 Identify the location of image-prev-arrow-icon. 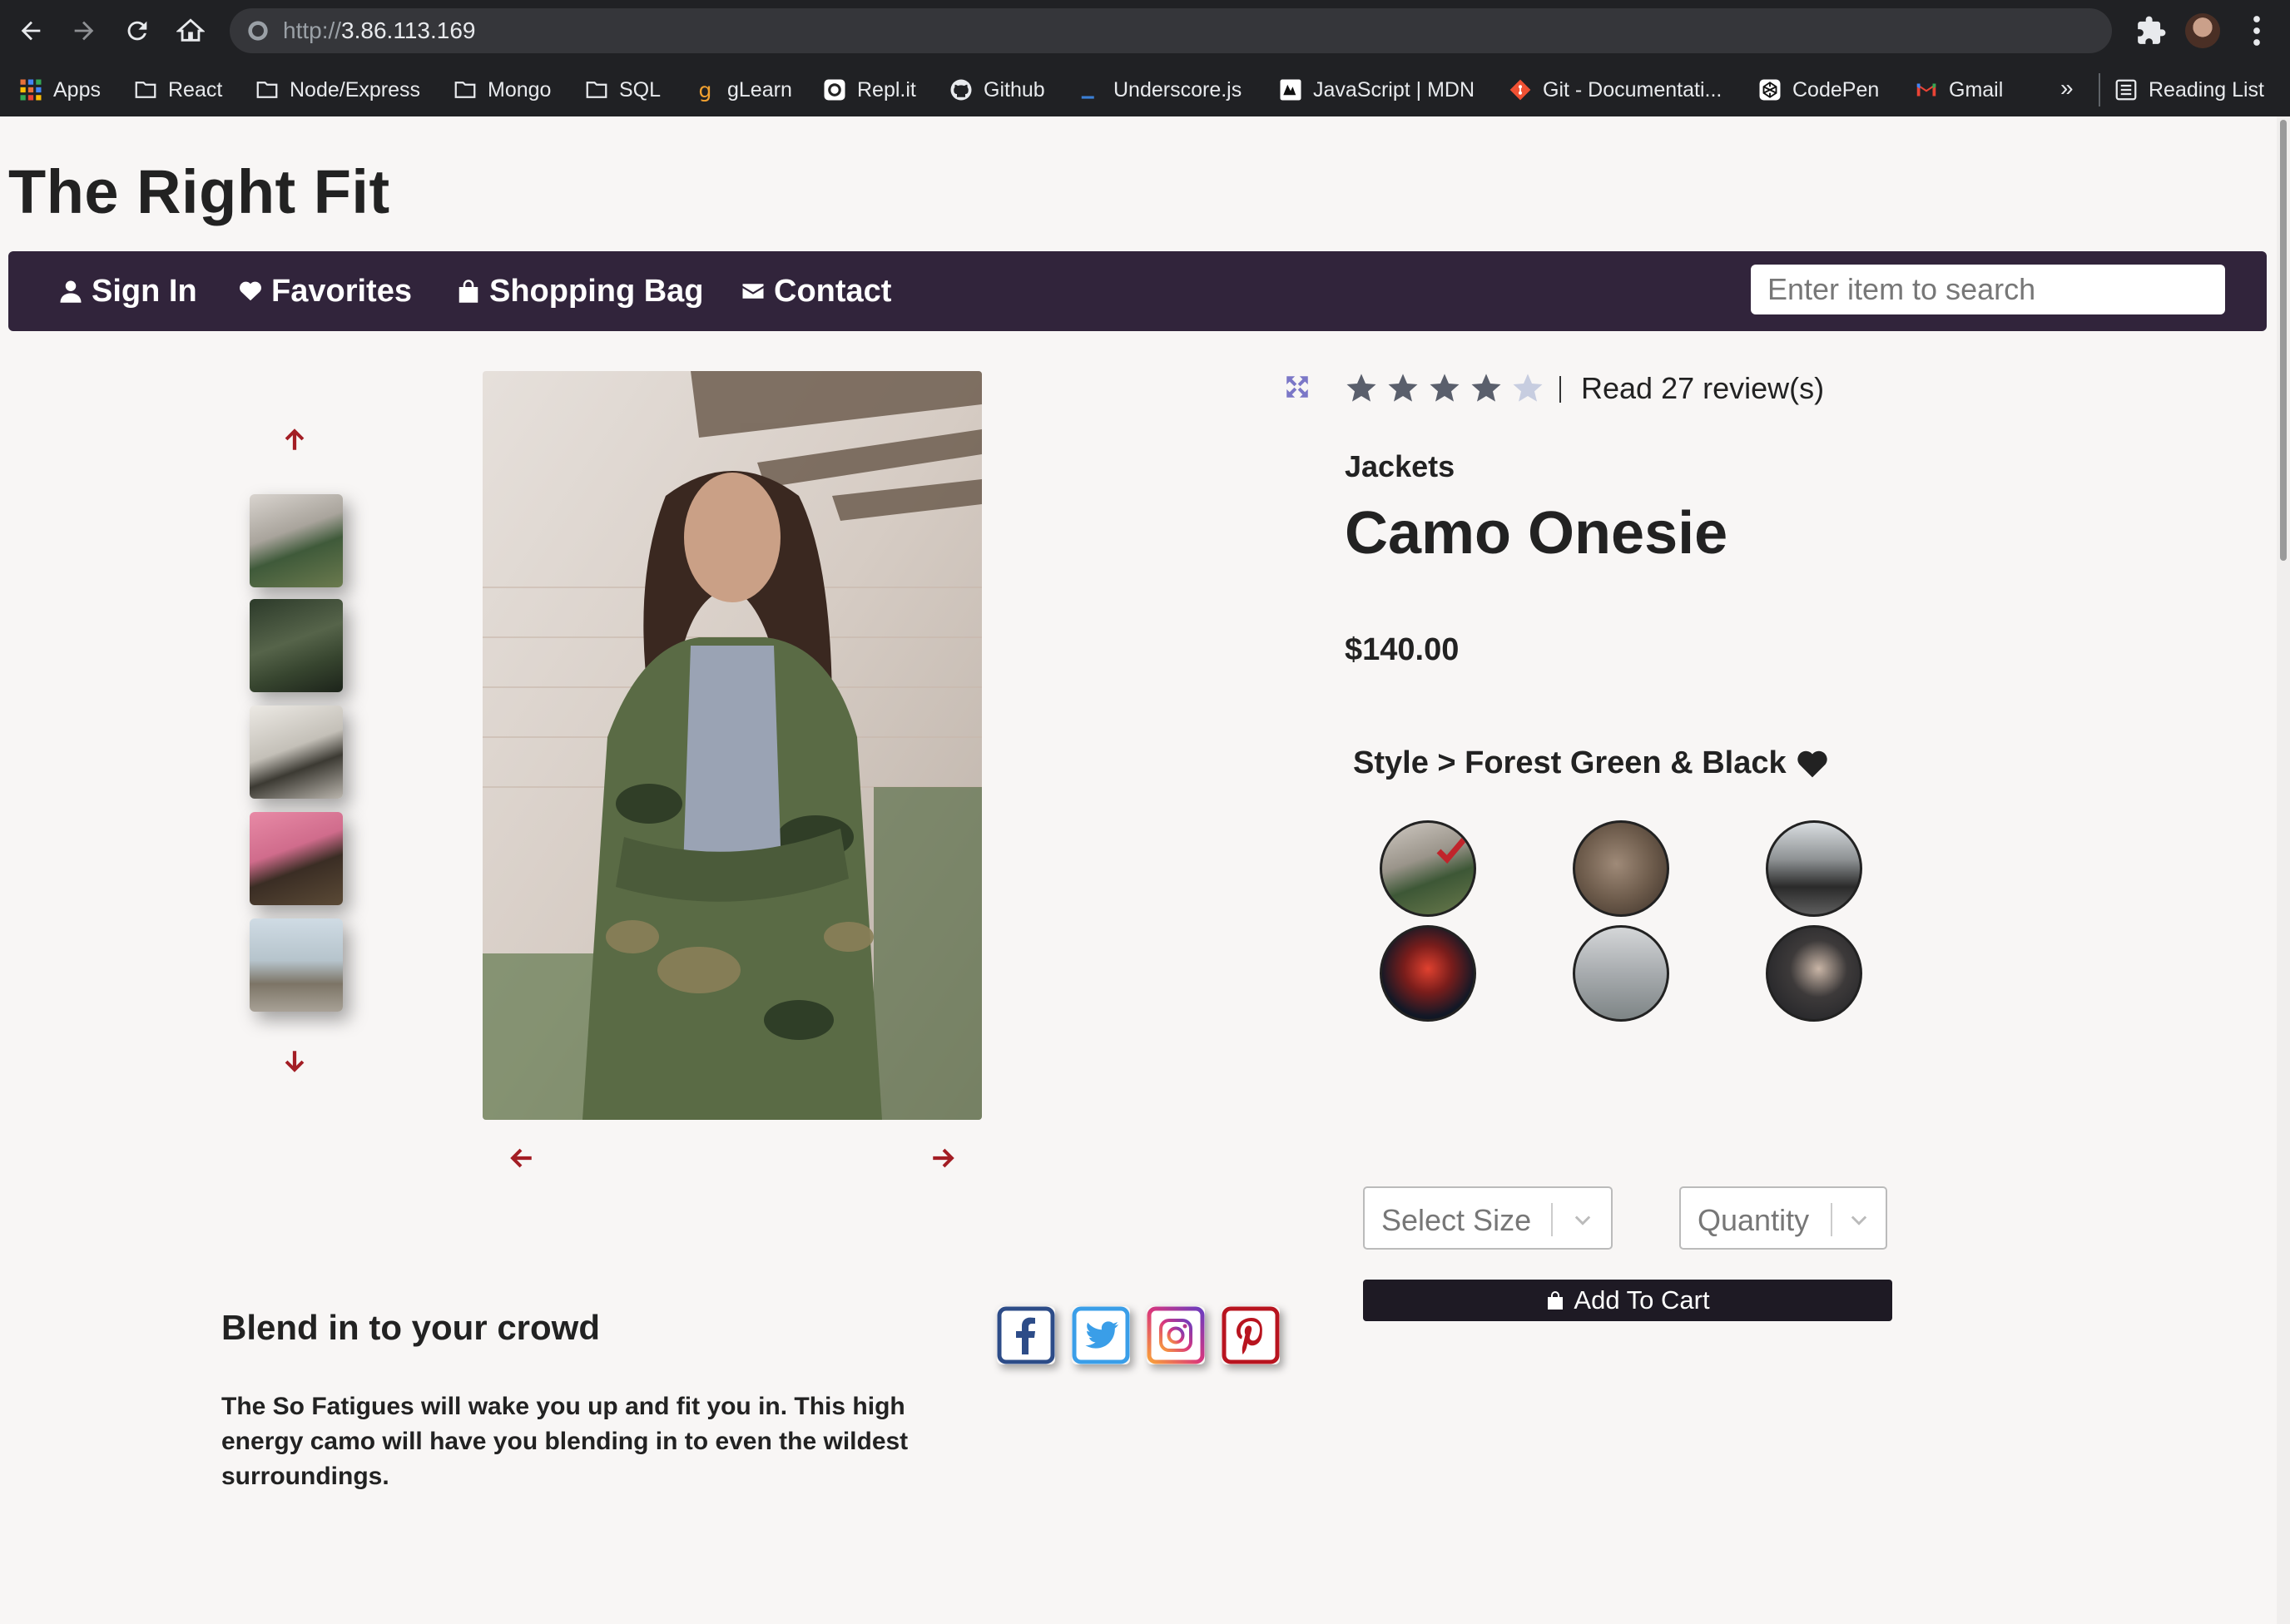
(521, 1158).